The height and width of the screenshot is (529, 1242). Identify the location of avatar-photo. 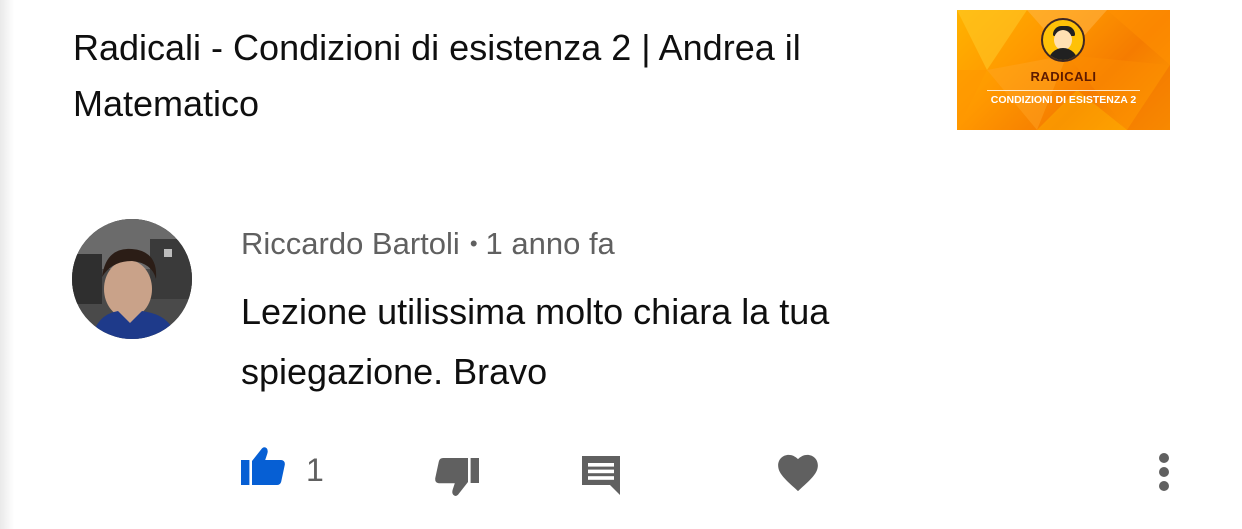
(132, 279).